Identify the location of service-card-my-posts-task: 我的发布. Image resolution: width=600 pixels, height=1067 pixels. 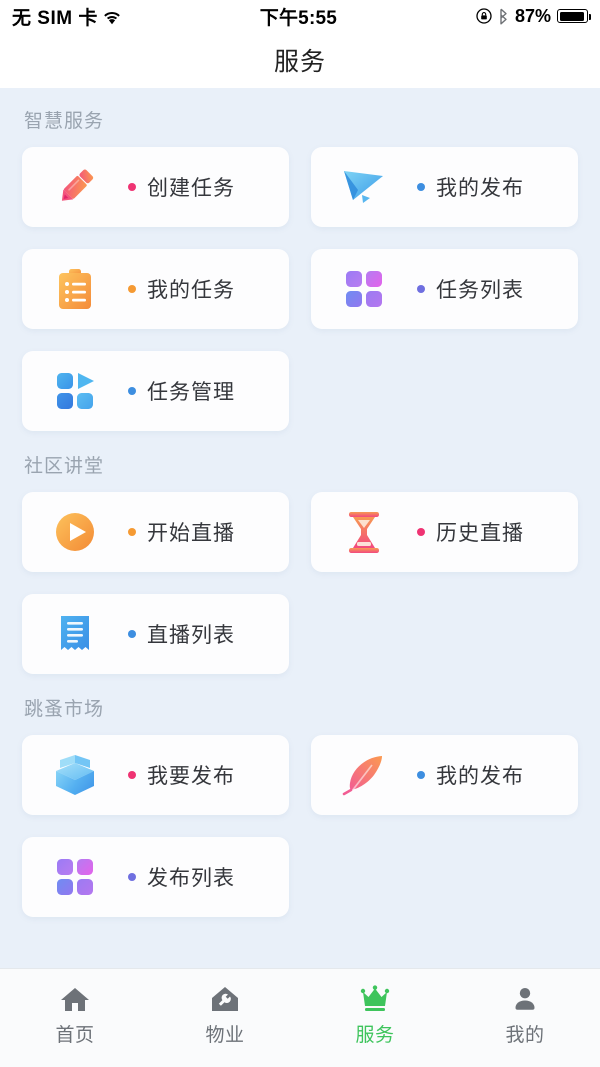
(444, 187).